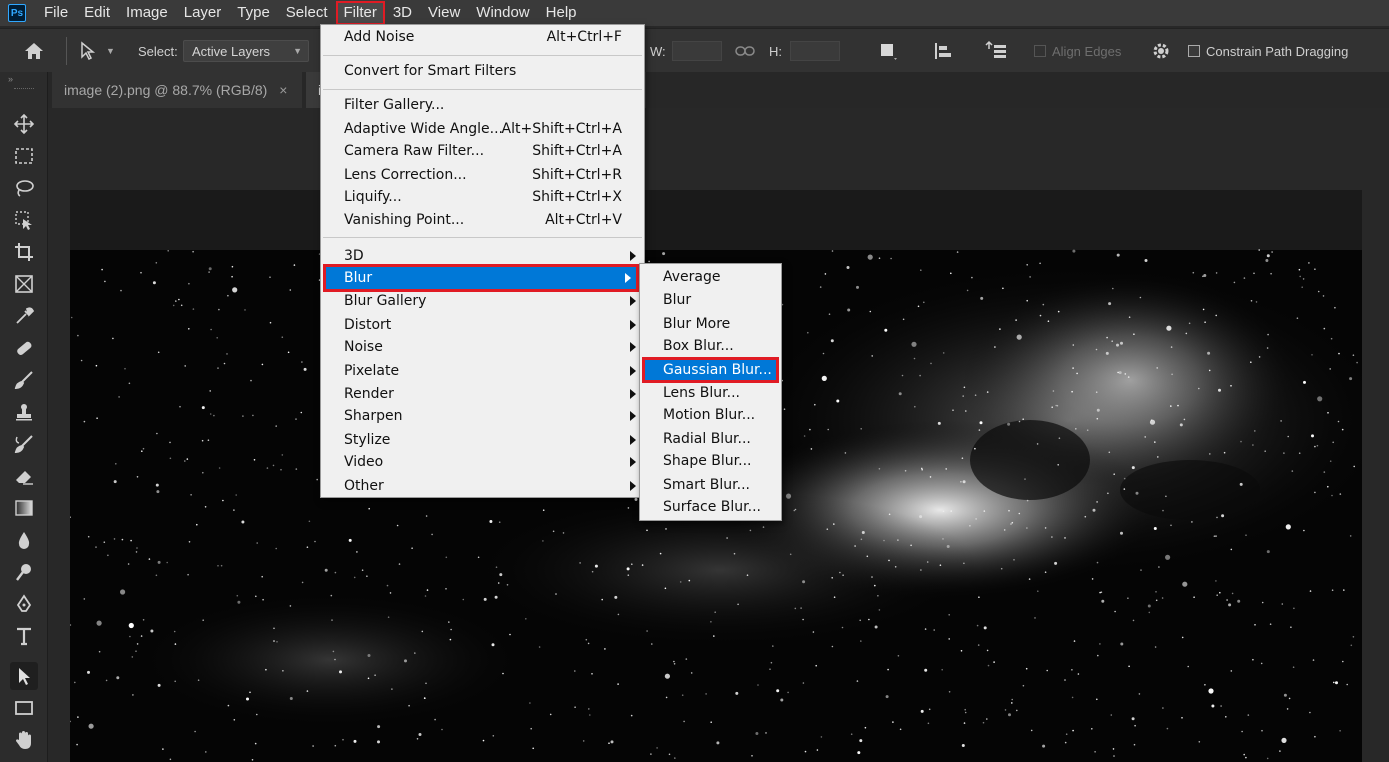  Describe the element at coordinates (482, 71) in the screenshot. I see `menu-item-convert-smart-filters: Convert for Smart Filters` at that location.